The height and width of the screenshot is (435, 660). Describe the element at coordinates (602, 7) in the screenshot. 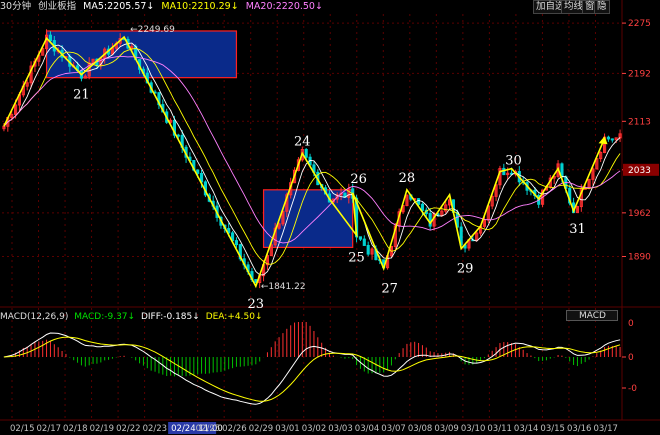

I see `hide-button: 隐` at that location.